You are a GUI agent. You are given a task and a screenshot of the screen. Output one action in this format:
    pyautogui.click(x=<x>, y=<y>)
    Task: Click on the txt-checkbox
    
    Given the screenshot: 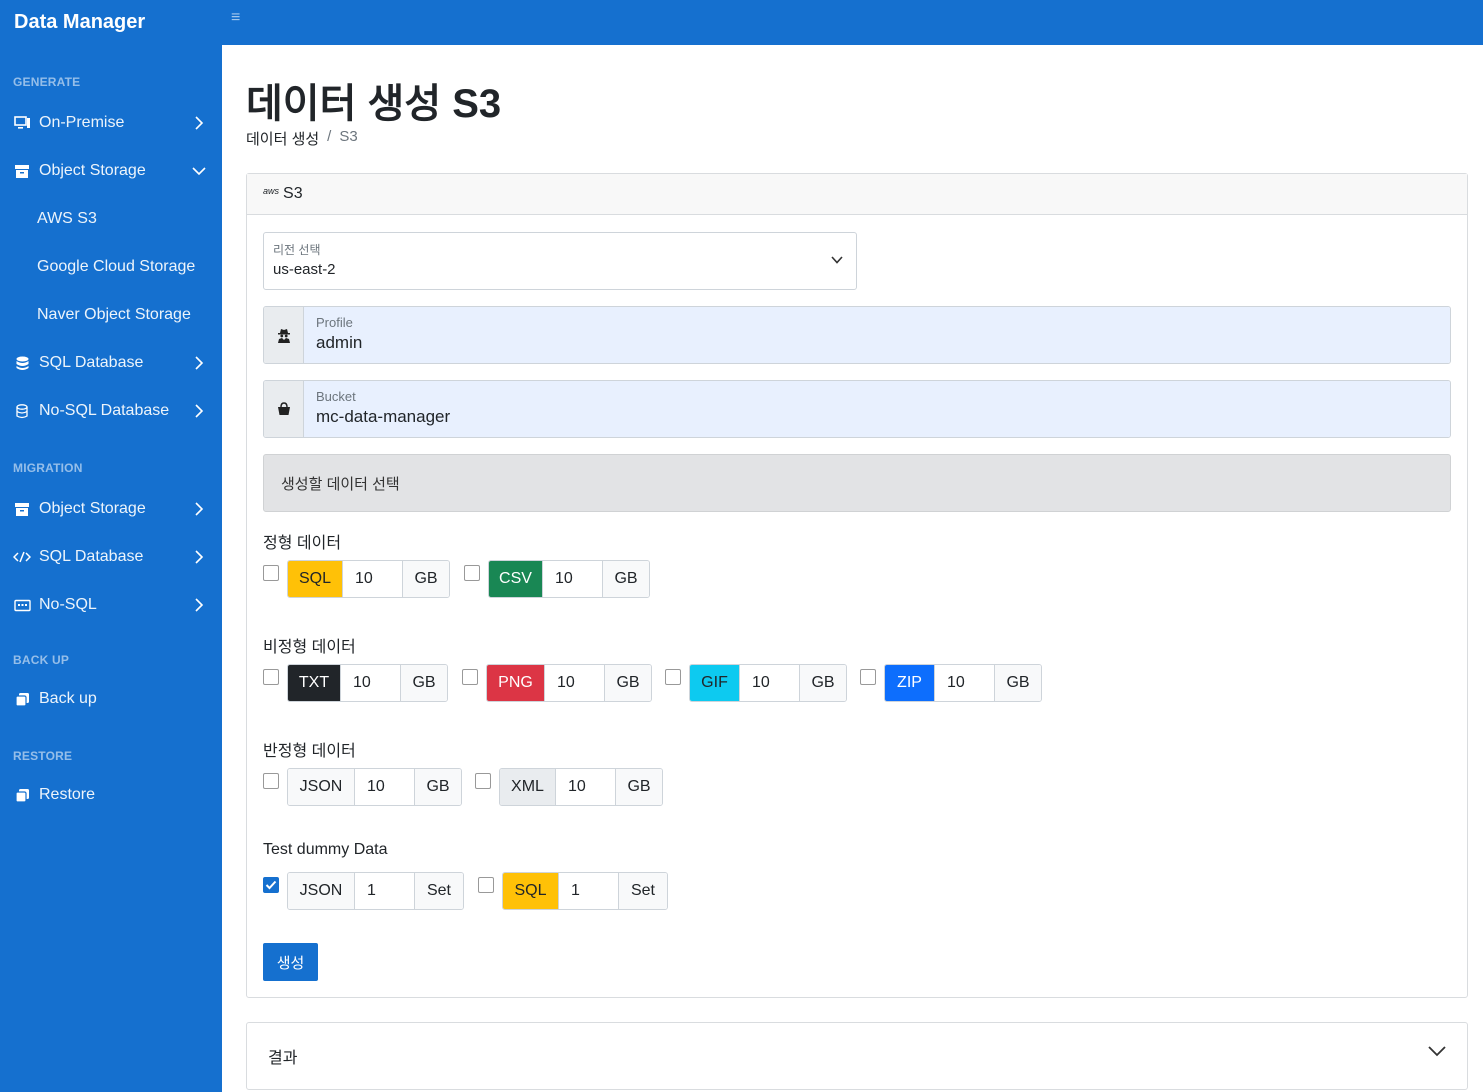 What is the action you would take?
    pyautogui.click(x=271, y=677)
    